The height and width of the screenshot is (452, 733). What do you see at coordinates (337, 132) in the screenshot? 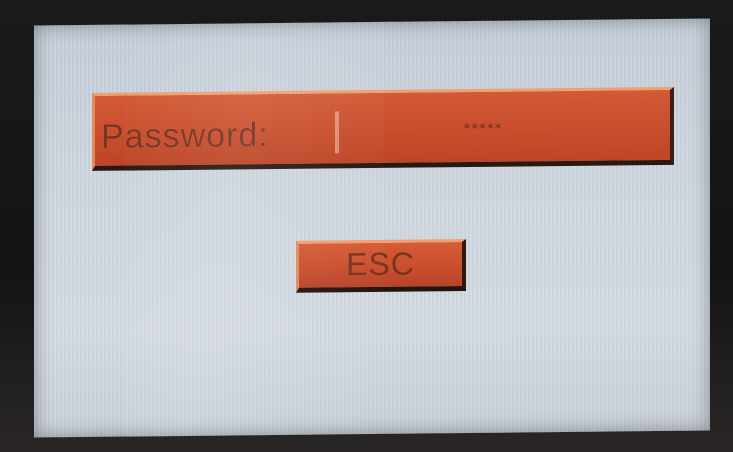
I see `text-cursor` at bounding box center [337, 132].